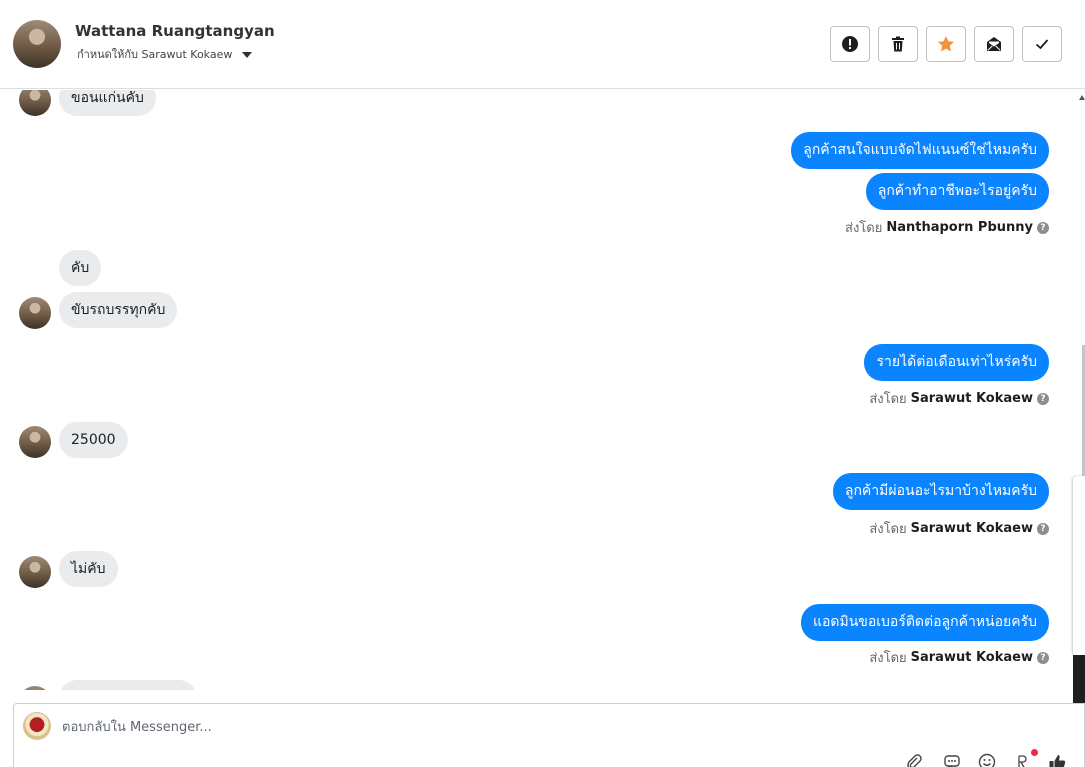 Image resolution: width=1085 pixels, height=767 pixels. I want to click on star-button, so click(946, 44).